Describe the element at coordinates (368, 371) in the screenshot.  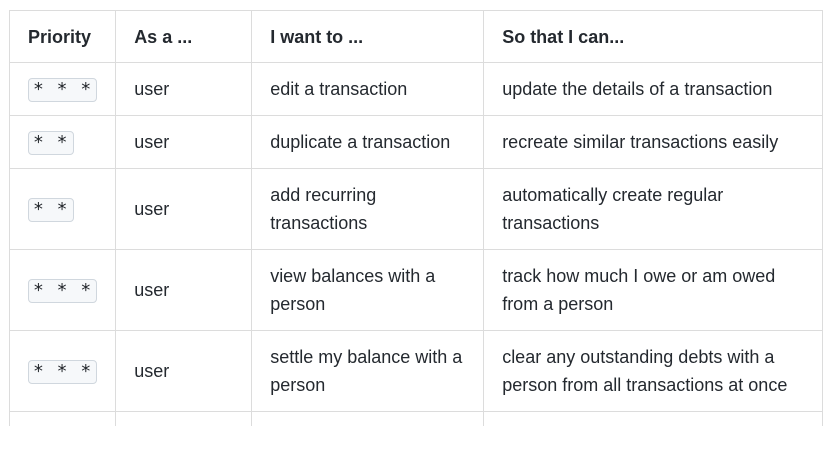
I see `want-cell: settle my balance with a person` at that location.